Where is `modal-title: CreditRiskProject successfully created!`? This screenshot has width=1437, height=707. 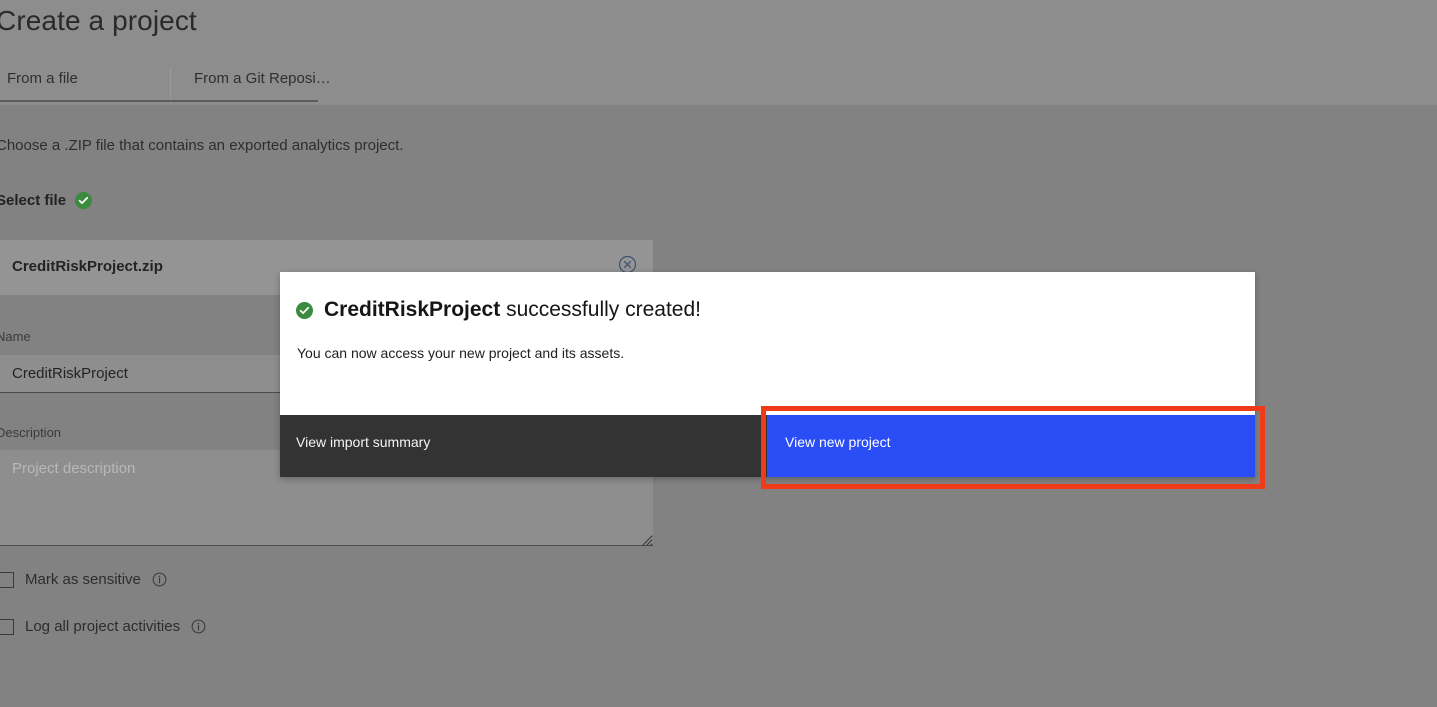
modal-title: CreditRiskProject successfully created! is located at coordinates (512, 310).